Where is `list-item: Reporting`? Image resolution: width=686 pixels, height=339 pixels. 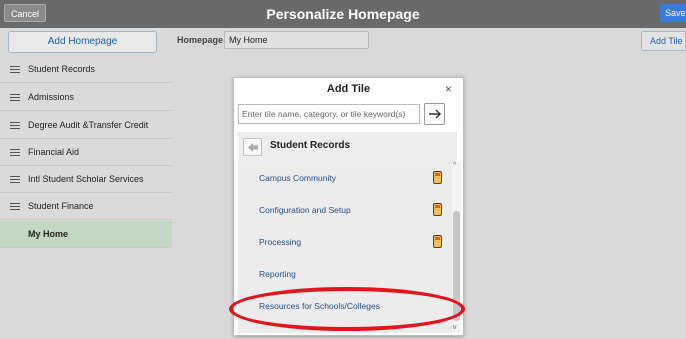 list-item: Reporting is located at coordinates (345, 274).